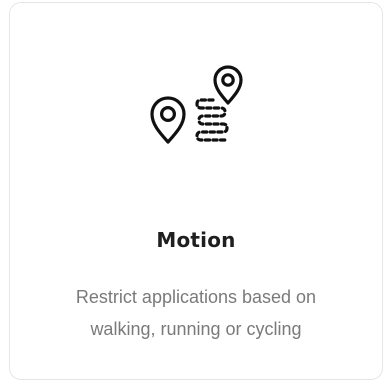 The width and height of the screenshot is (385, 382). Describe the element at coordinates (196, 329) in the screenshot. I see `card-description-line-2: walking, running or cycling` at that location.